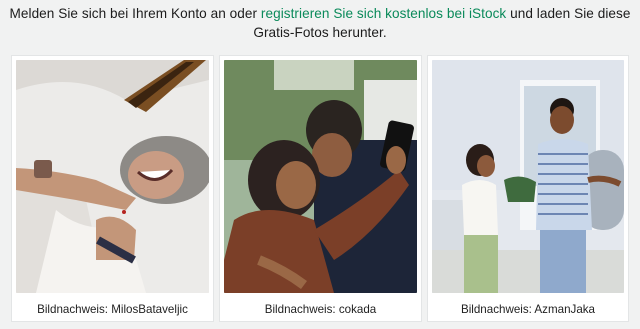 The height and width of the screenshot is (329, 640). I want to click on photo-credit-2: Bildnachweis: cokada, so click(320, 309).